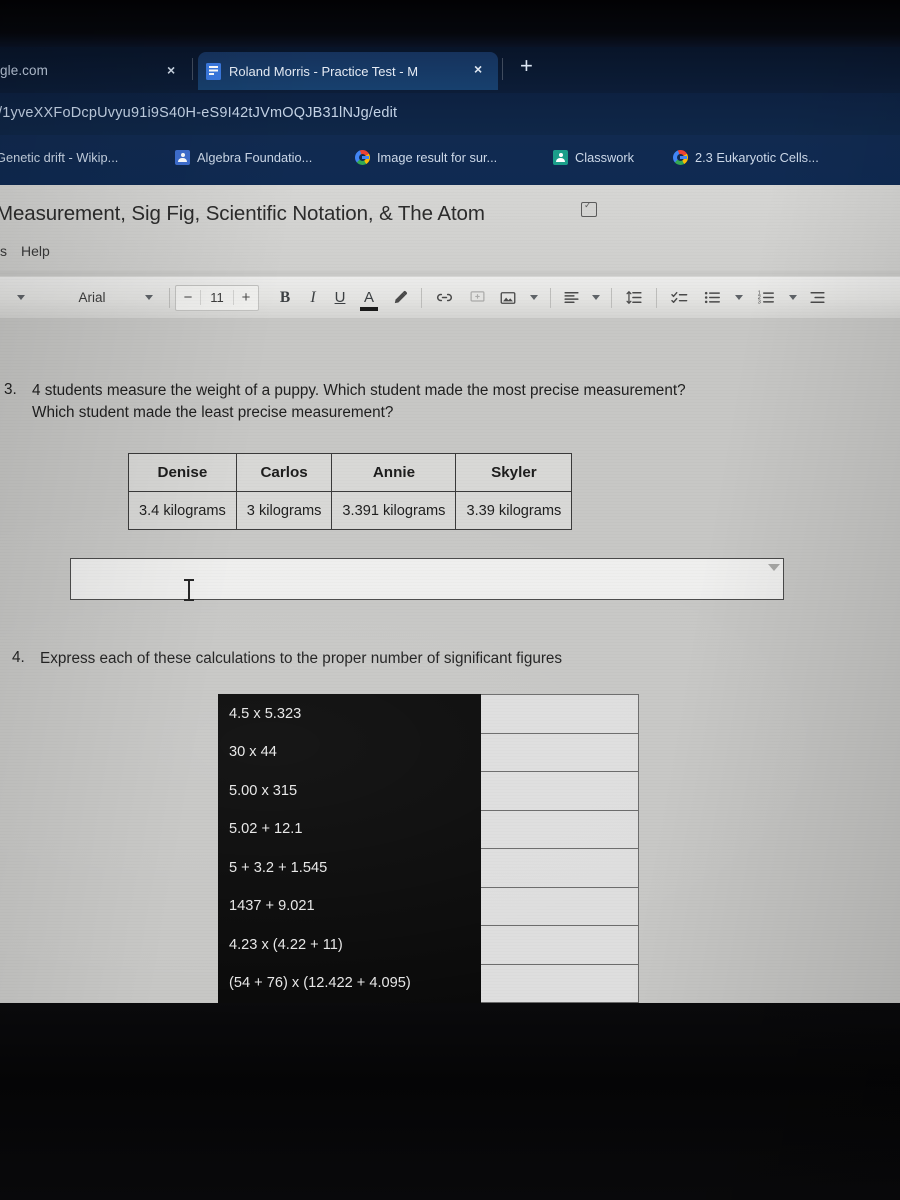 The height and width of the screenshot is (1200, 900). Describe the element at coordinates (514, 472) in the screenshot. I see `table-header-cell: Skyler` at that location.